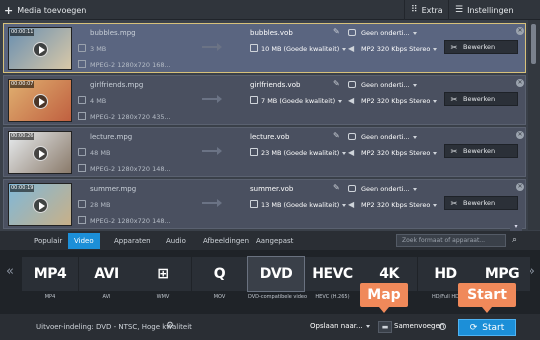 The height and width of the screenshot is (340, 540). Describe the element at coordinates (304, 153) in the screenshot. I see `output-size-dropdown: 23 MB (Goede kwaliteit)` at that location.